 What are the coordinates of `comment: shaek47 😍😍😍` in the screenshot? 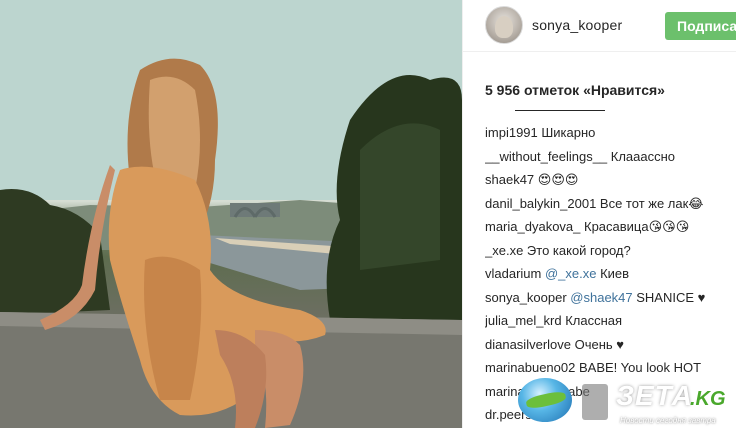 It's located at (610, 180).